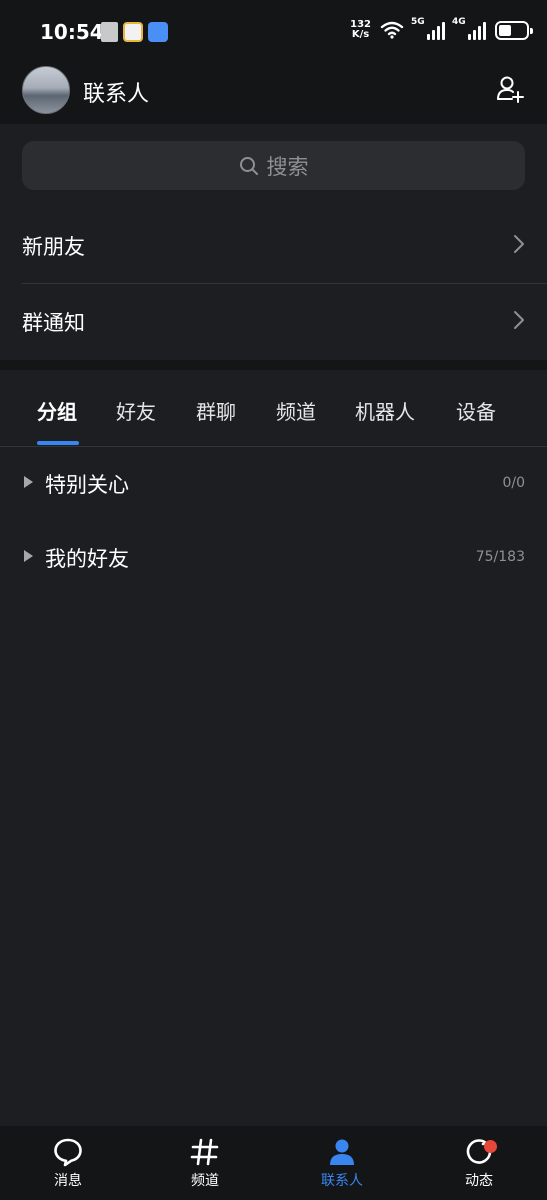 This screenshot has width=547, height=1200. I want to click on status-indicators: 132 K/s 5G 4G, so click(441, 28).